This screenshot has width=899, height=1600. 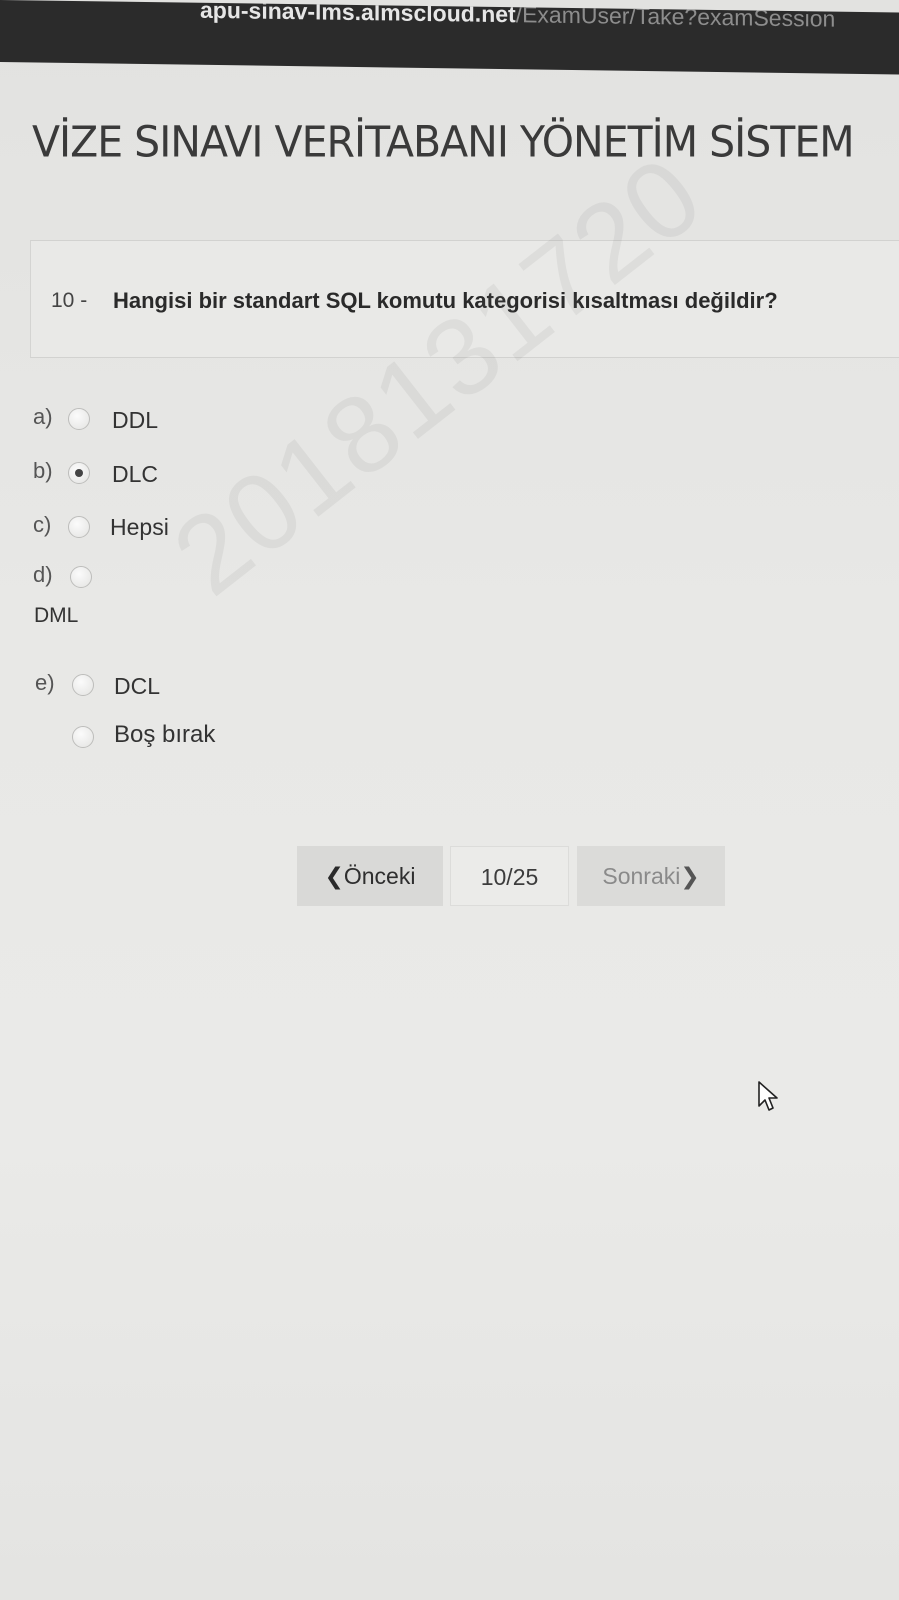 I want to click on option-b-radio, so click(x=79, y=473).